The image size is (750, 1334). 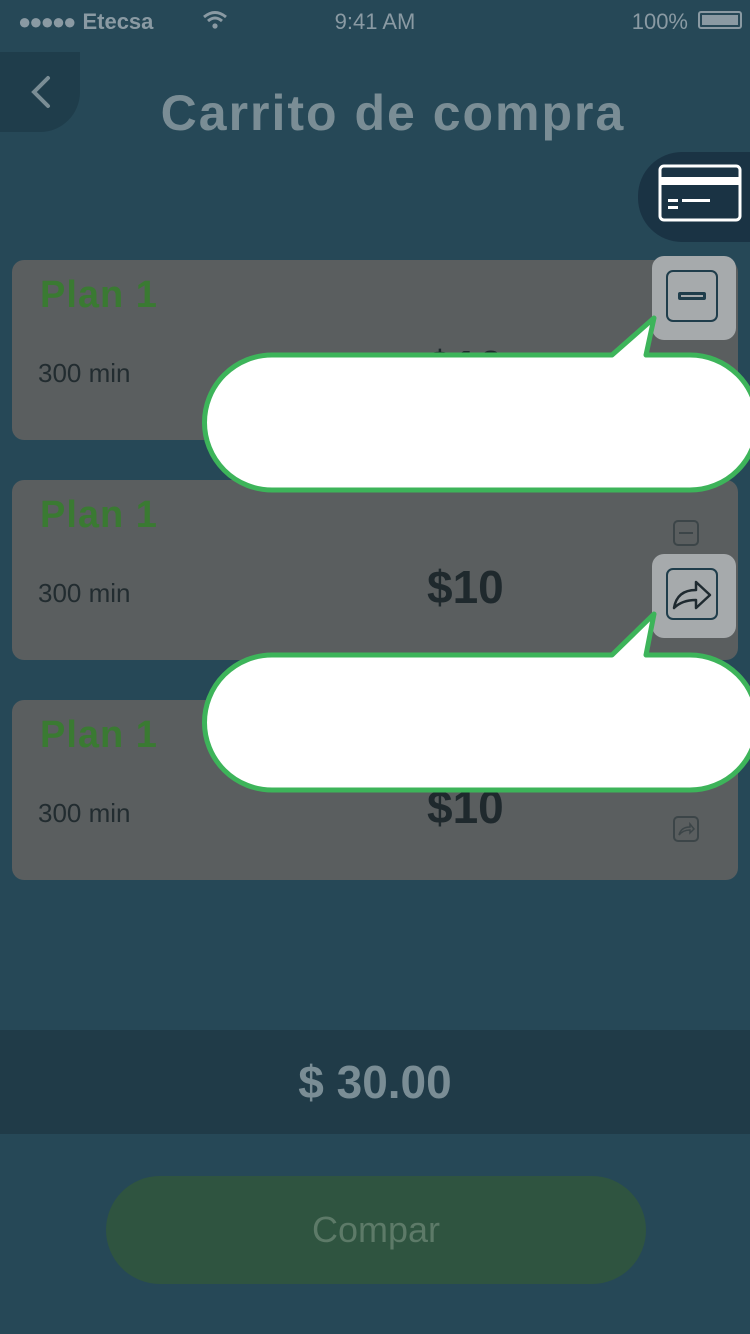 I want to click on buy-button: Compar, so click(x=376, y=1230).